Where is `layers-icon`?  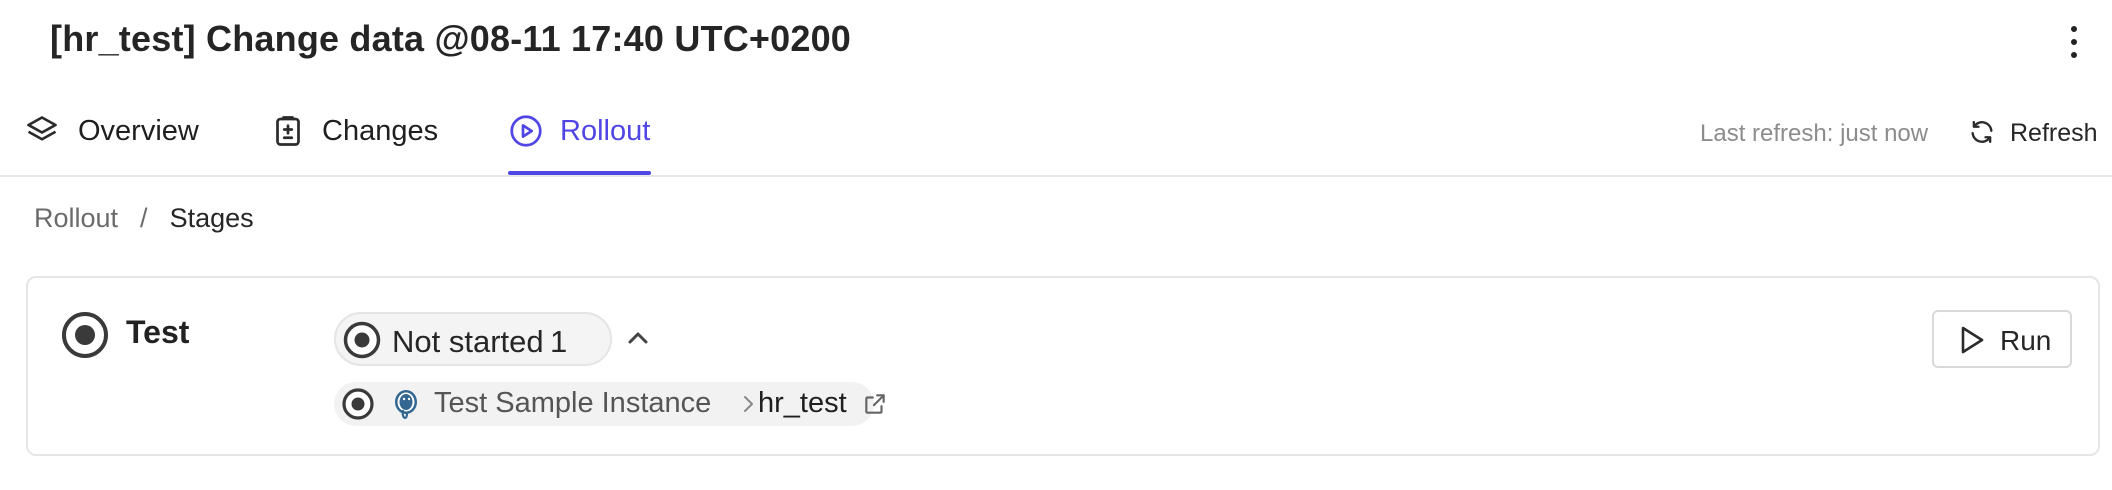 layers-icon is located at coordinates (42, 128).